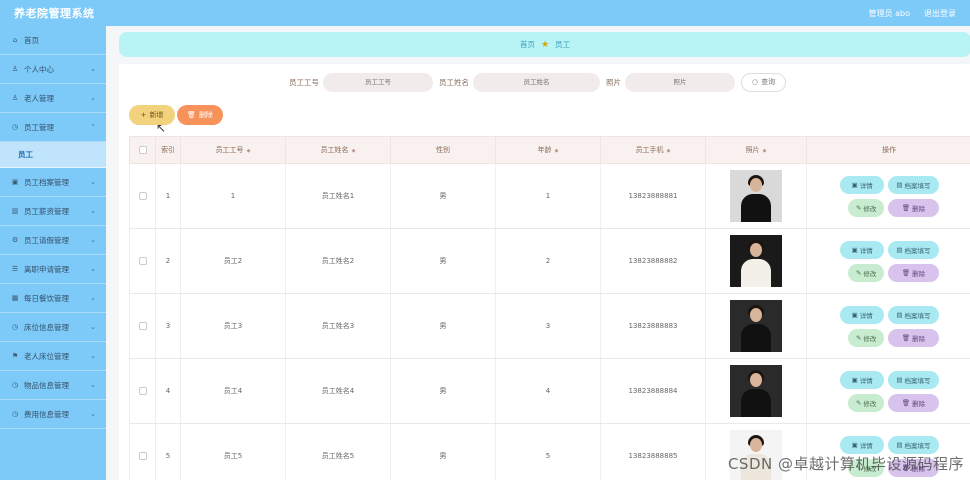  What do you see at coordinates (940, 13) in the screenshot?
I see `logout-link: 退出登录` at bounding box center [940, 13].